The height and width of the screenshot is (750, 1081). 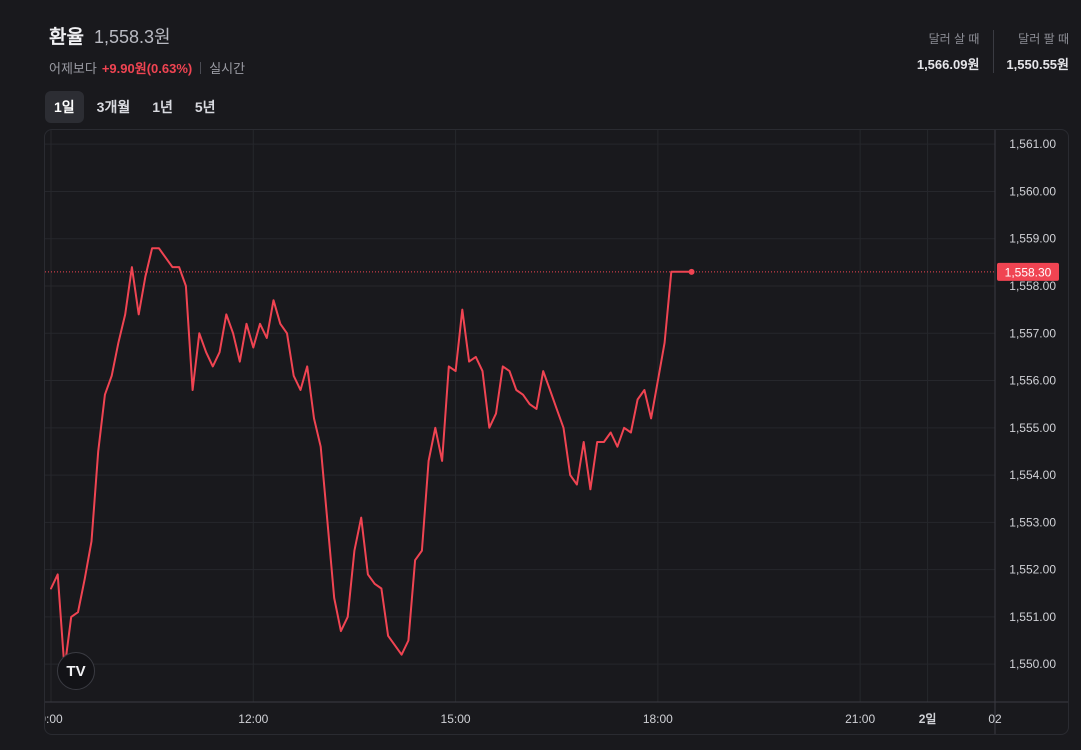 What do you see at coordinates (114, 107) in the screenshot?
I see `tab-3m: 3개월` at bounding box center [114, 107].